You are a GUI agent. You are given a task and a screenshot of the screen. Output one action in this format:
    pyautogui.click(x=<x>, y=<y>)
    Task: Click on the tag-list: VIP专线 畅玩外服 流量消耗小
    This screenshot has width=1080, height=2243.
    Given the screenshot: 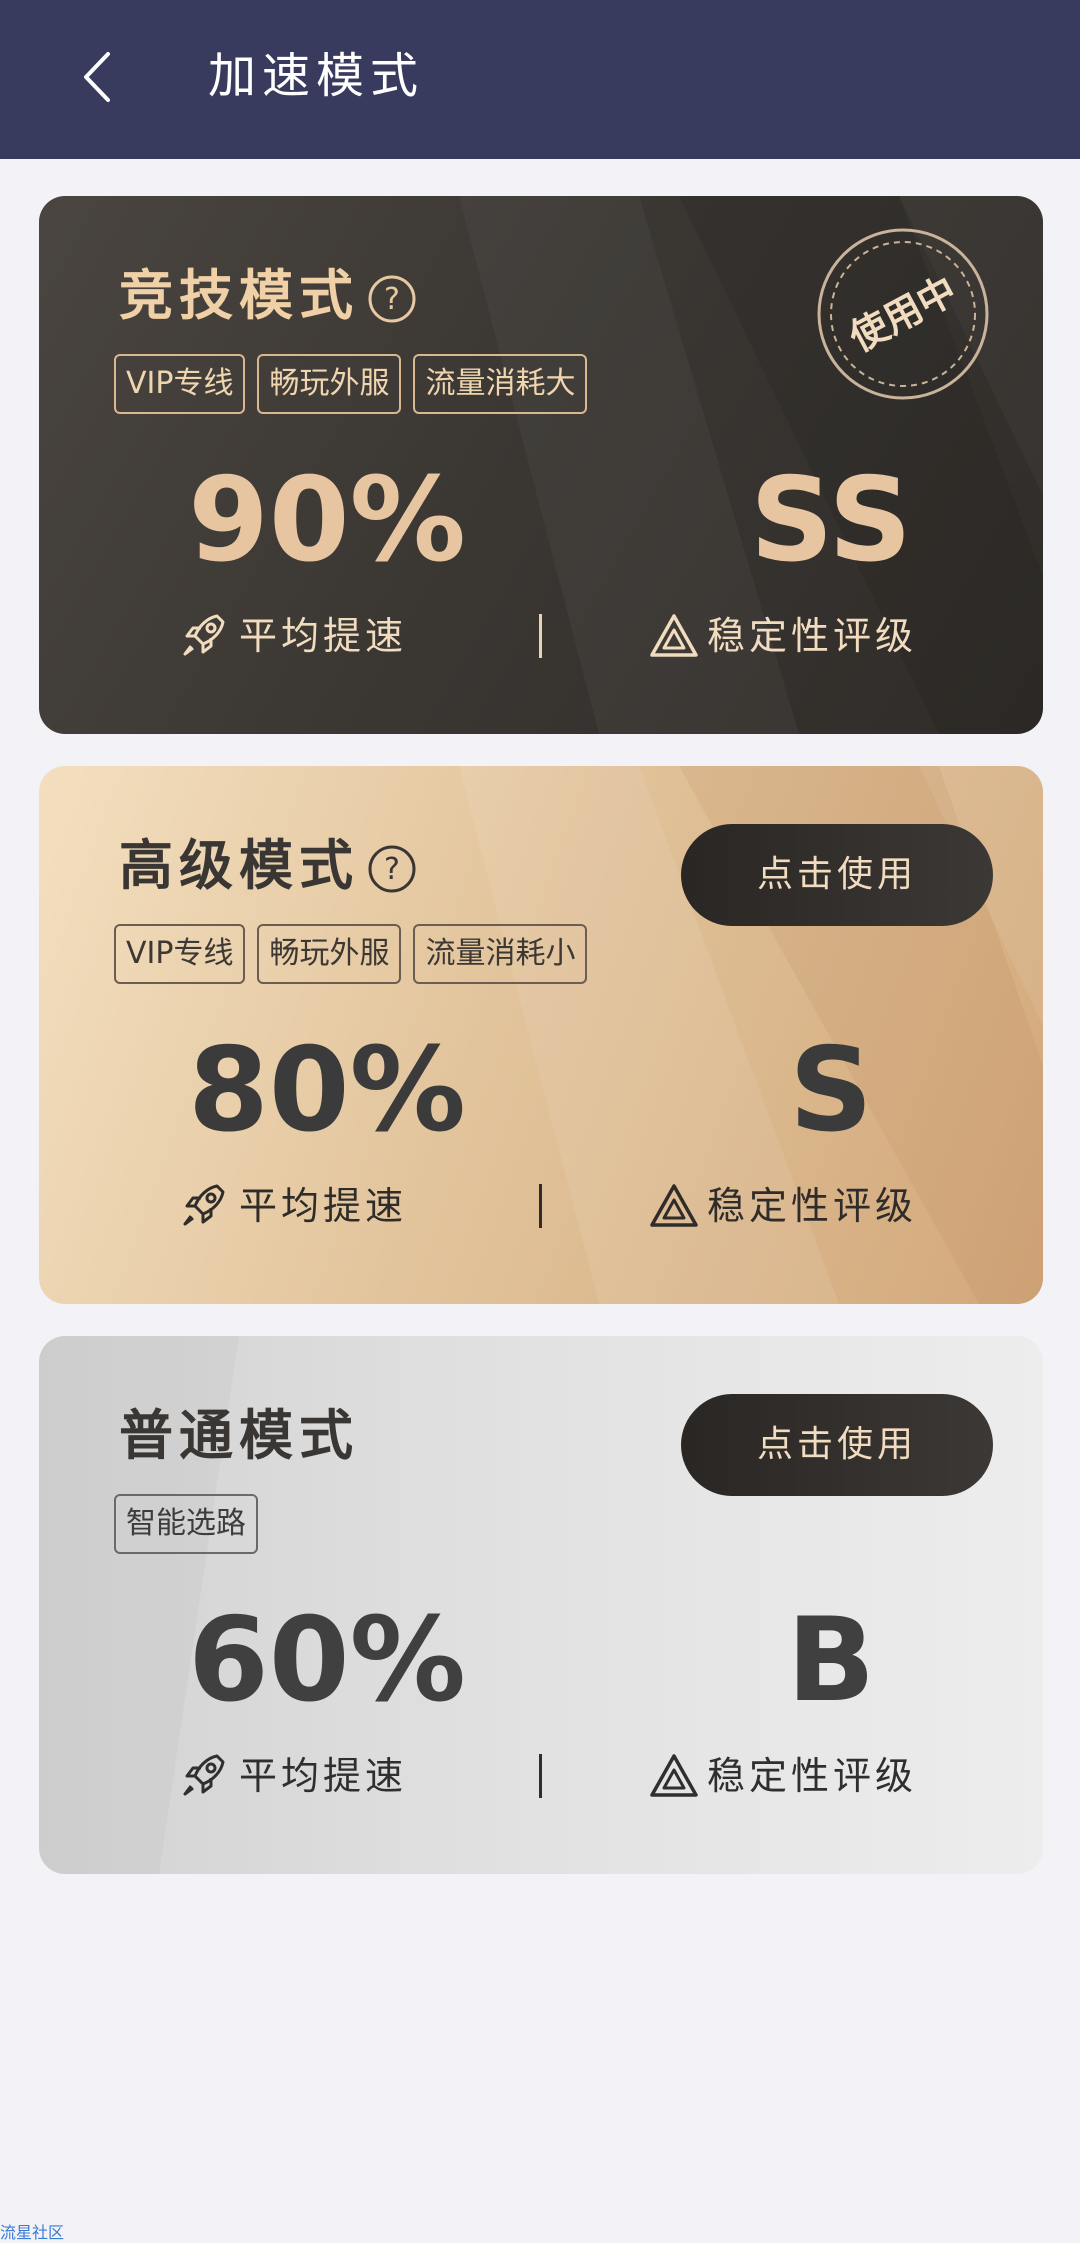 What is the action you would take?
    pyautogui.click(x=351, y=954)
    